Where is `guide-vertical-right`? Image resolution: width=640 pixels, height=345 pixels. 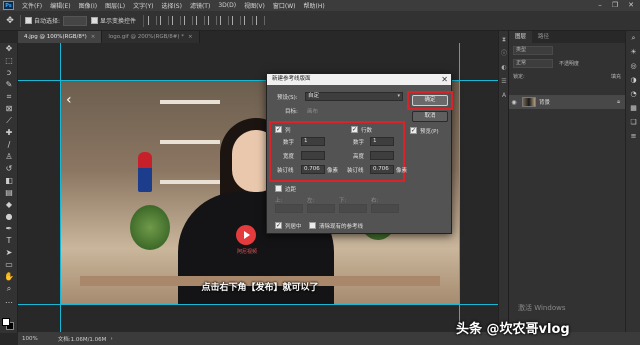 guide-vertical-right is located at coordinates (459, 187).